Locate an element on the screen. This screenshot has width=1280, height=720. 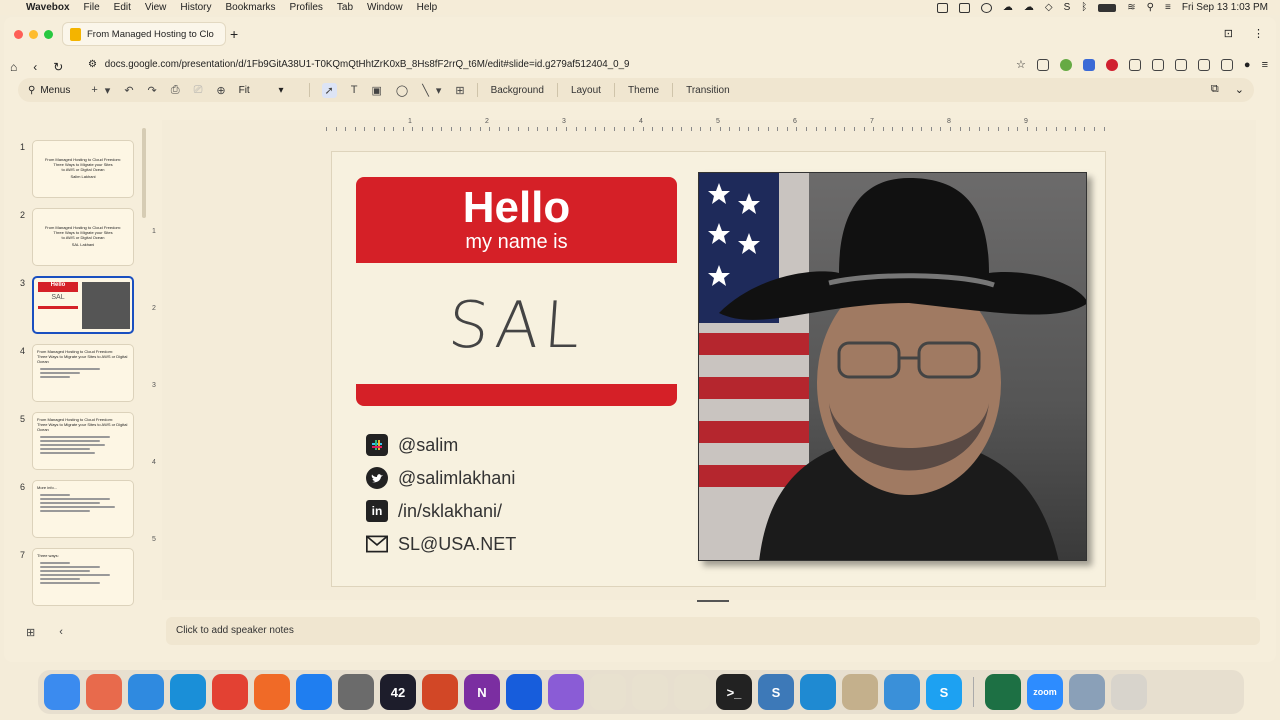
zoom-select: Fit ▾ is located at coordinates (261, 90).